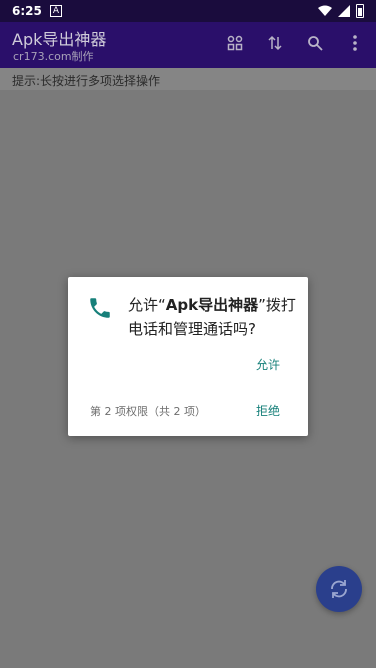  What do you see at coordinates (214, 317) in the screenshot?
I see `dialog-message: 允许“Apk导出神器”拨打电话和管理通话吗?` at bounding box center [214, 317].